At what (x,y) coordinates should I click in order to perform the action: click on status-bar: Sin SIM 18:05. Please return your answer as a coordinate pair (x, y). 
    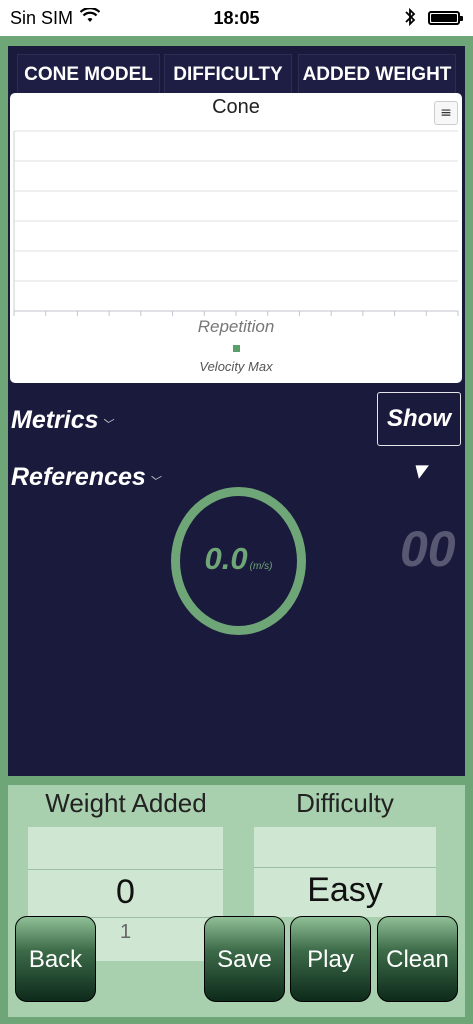
    Looking at the image, I should click on (236, 18).